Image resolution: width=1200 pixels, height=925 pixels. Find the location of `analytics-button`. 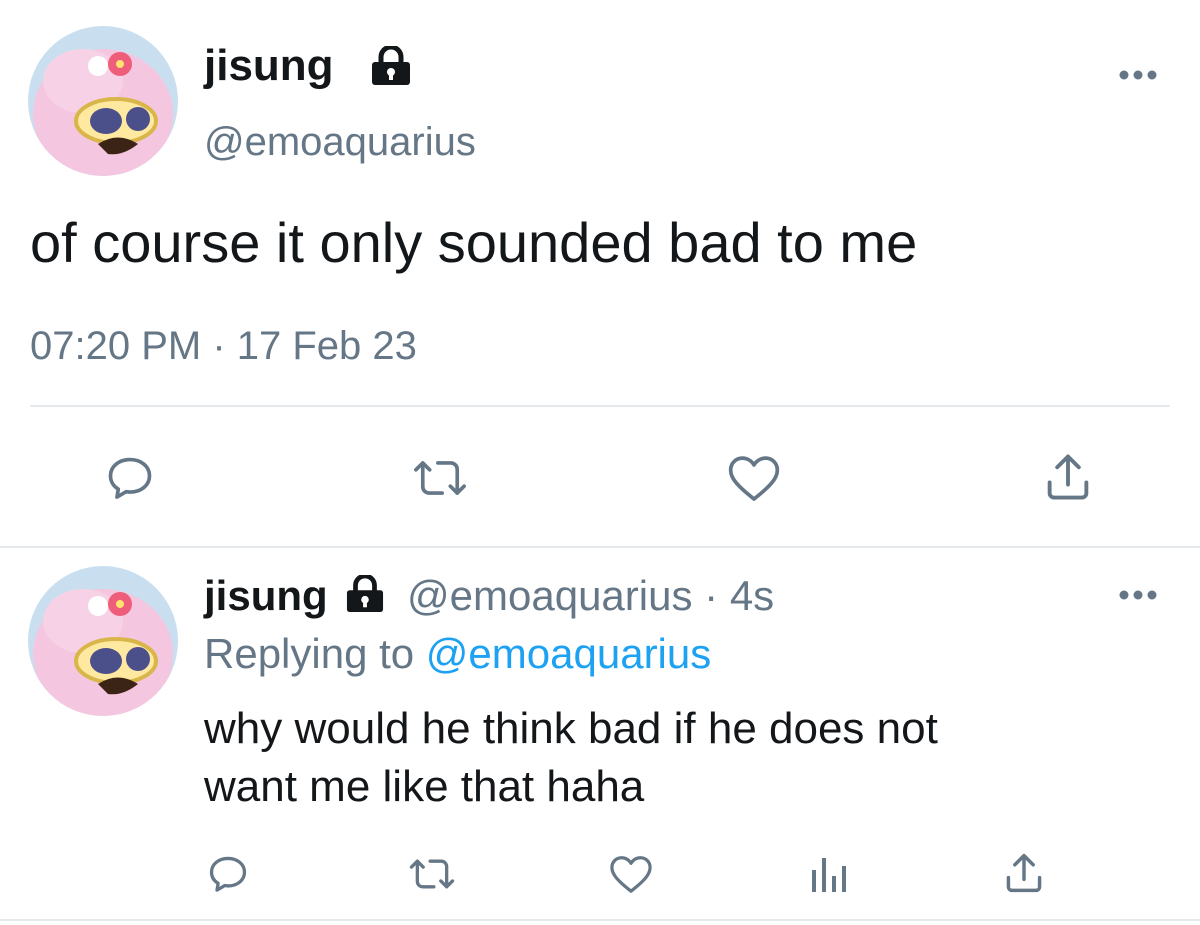

analytics-button is located at coordinates (828, 874).